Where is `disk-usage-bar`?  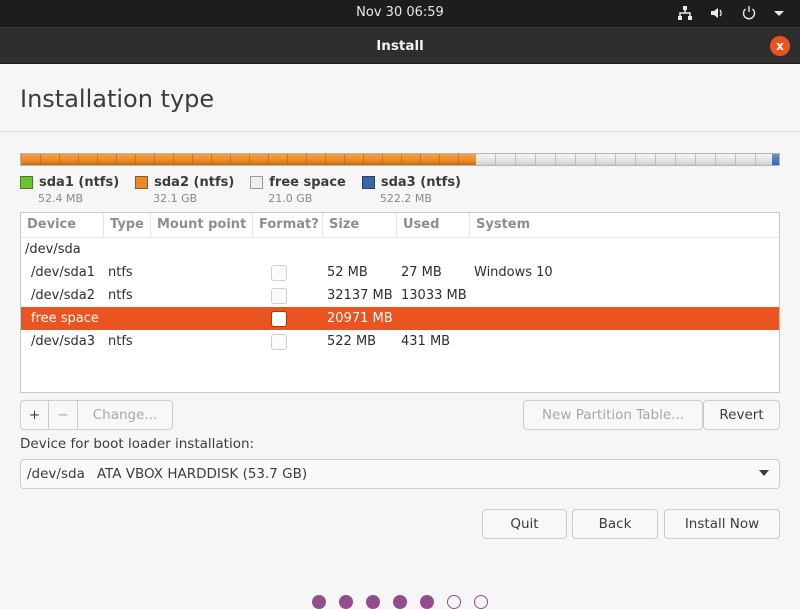
disk-usage-bar is located at coordinates (400, 159).